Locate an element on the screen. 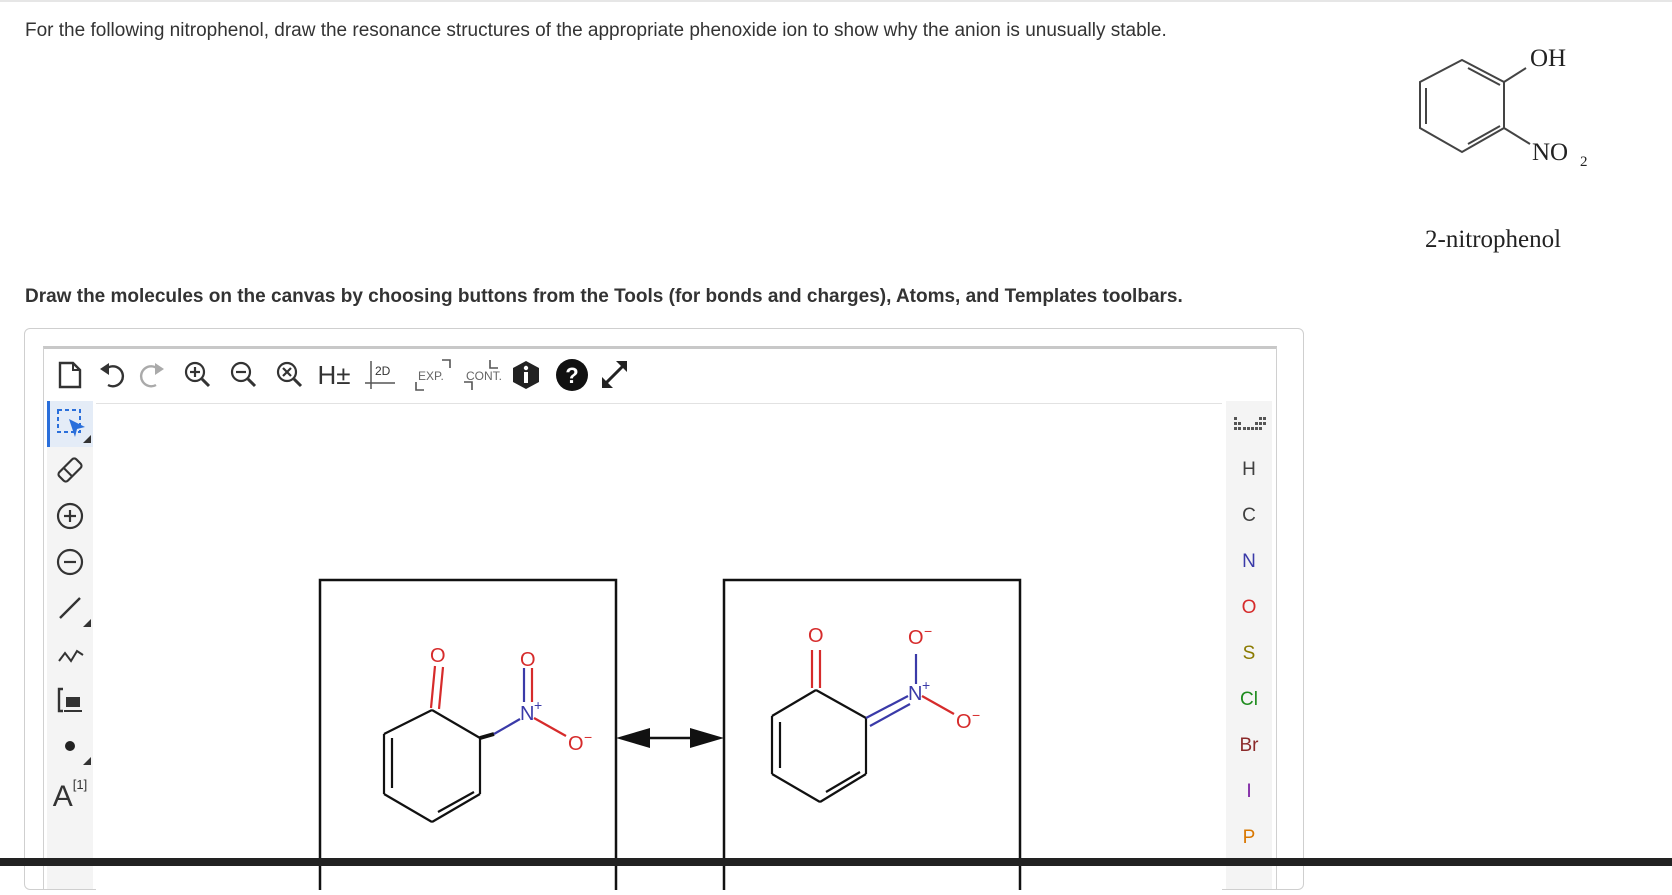 The width and height of the screenshot is (1672, 895). radical-tool is located at coordinates (70, 746).